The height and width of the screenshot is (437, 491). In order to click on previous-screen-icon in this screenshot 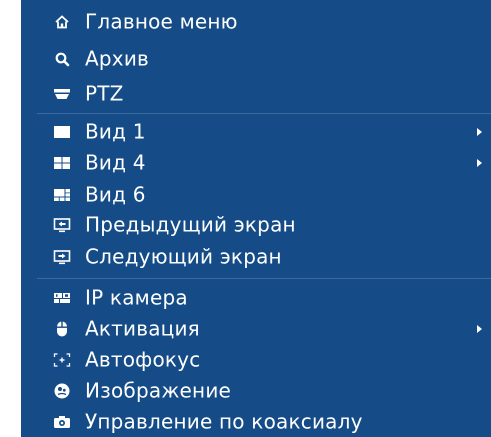, I will do `click(62, 225)`.